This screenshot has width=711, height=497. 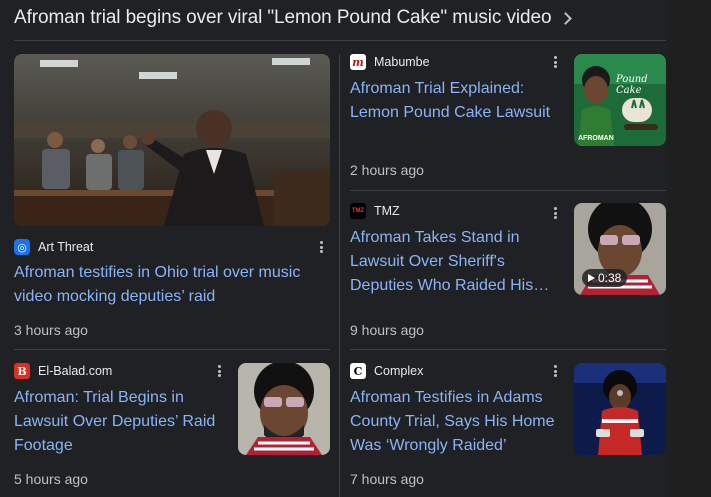 I want to click on headline-line: County Trial, Says His Home, so click(x=452, y=421).